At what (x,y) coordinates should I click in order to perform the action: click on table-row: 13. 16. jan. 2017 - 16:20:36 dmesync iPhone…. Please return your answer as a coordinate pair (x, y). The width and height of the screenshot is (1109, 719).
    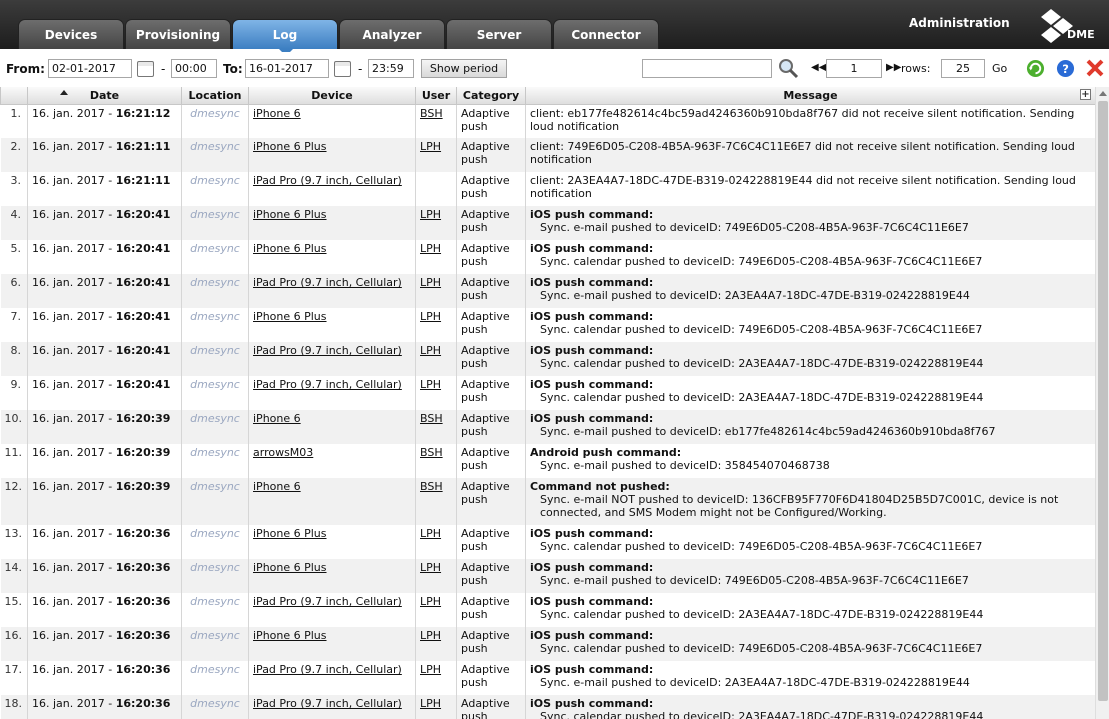
    Looking at the image, I should click on (548, 542).